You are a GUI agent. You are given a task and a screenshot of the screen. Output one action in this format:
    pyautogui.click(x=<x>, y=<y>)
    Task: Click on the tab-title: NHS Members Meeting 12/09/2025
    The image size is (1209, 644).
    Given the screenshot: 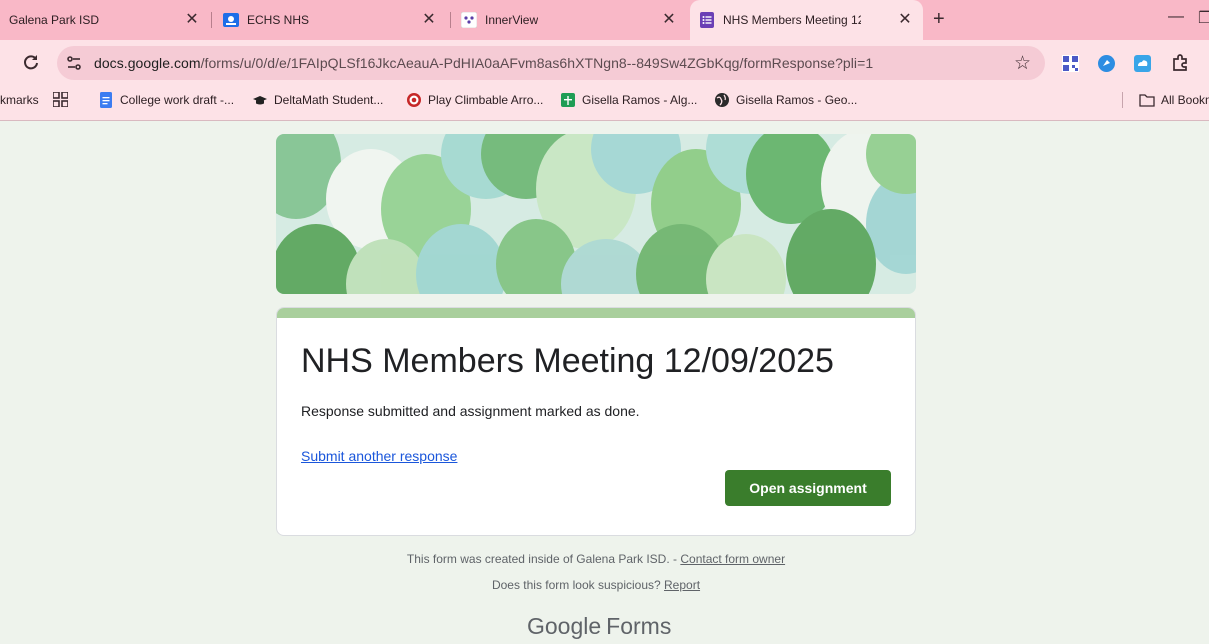 What is the action you would take?
    pyautogui.click(x=792, y=20)
    